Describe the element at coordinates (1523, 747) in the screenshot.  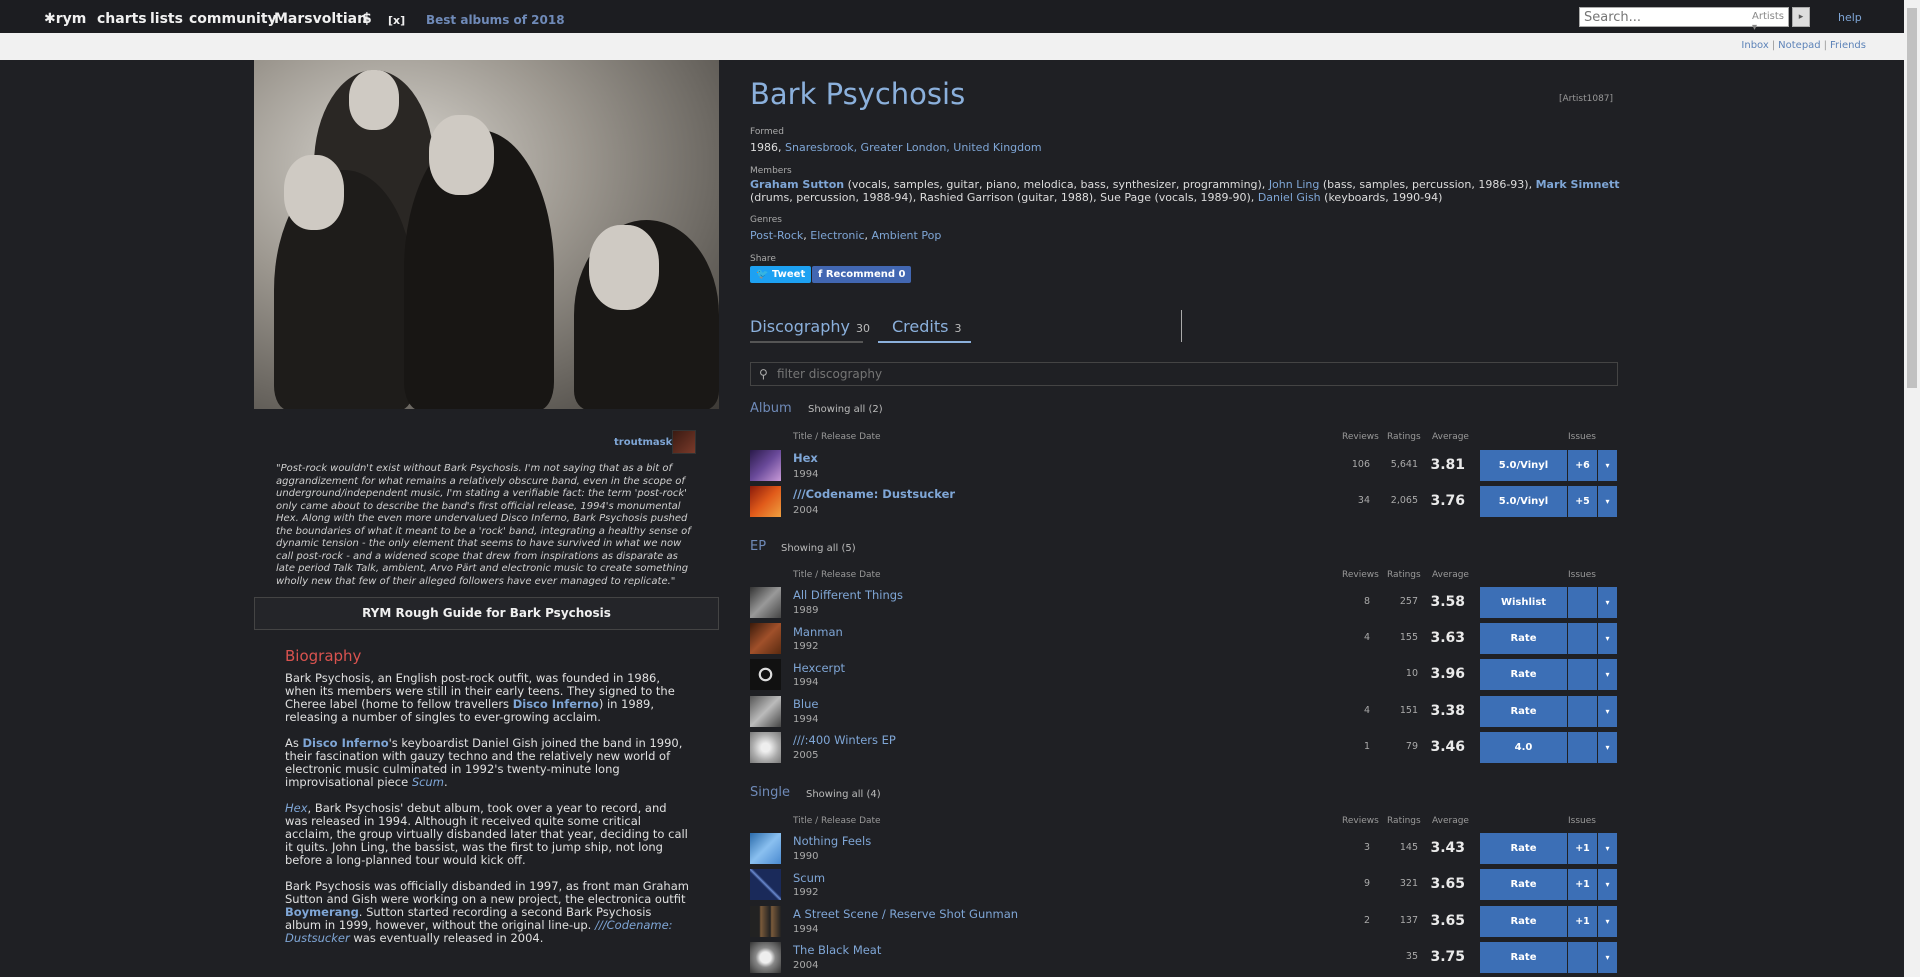
I see `rate-button: 4.0` at that location.